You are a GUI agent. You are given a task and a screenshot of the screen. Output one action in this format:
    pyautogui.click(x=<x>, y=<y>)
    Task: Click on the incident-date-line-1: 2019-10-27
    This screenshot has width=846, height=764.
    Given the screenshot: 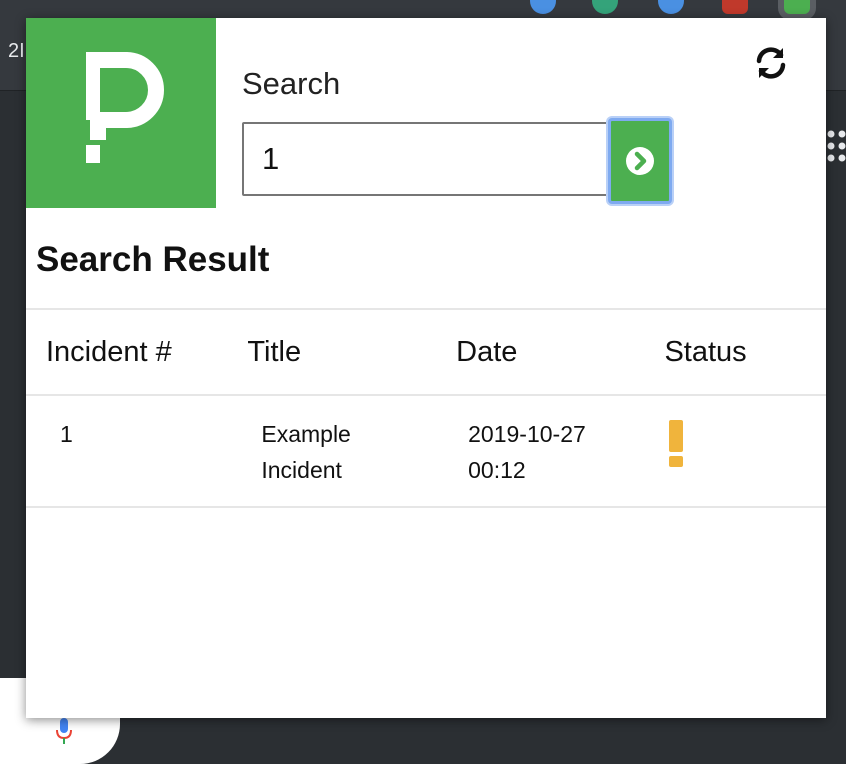 What is the action you would take?
    pyautogui.click(x=527, y=434)
    